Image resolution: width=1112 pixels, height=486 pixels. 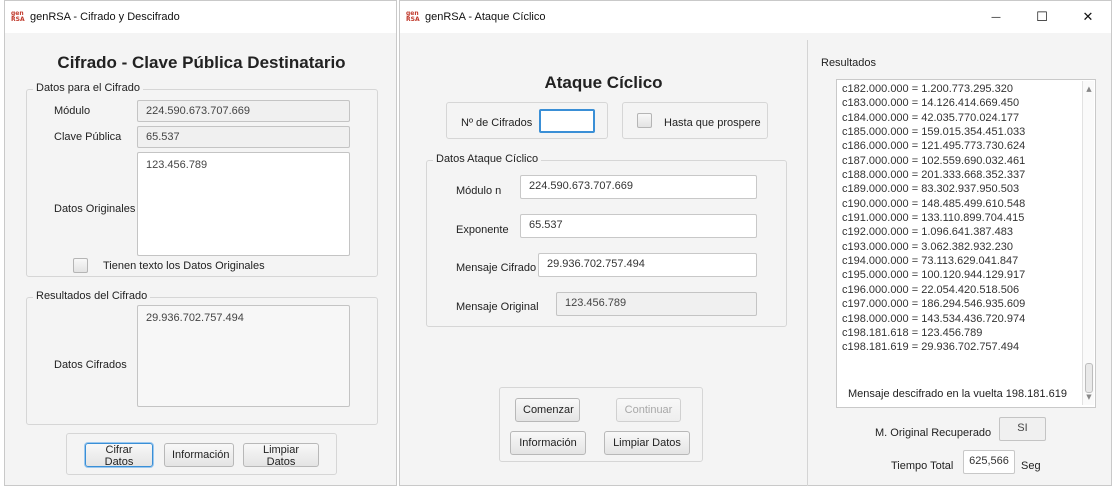 I want to click on continuar-button: Continuar, so click(x=648, y=410).